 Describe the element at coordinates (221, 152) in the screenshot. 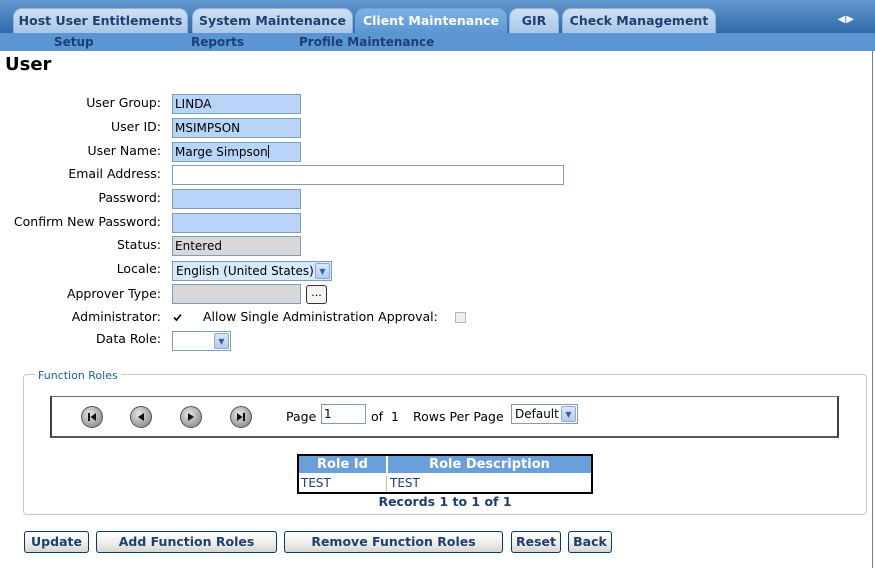

I see `user-name-value: Marge Simpson` at that location.